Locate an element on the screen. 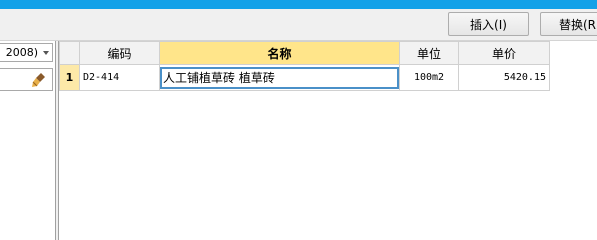 The height and width of the screenshot is (240, 597). filter-box is located at coordinates (26, 79).